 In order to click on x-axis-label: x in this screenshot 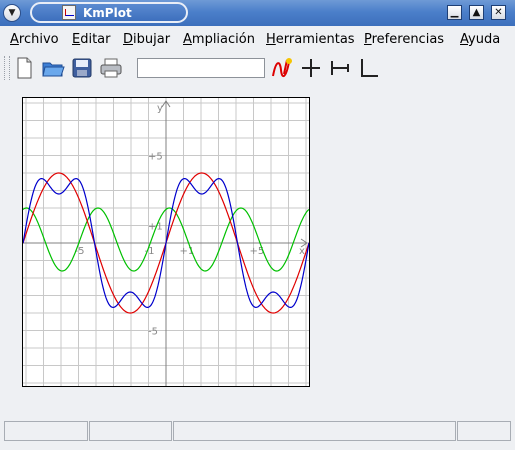, I will do `click(302, 251)`.